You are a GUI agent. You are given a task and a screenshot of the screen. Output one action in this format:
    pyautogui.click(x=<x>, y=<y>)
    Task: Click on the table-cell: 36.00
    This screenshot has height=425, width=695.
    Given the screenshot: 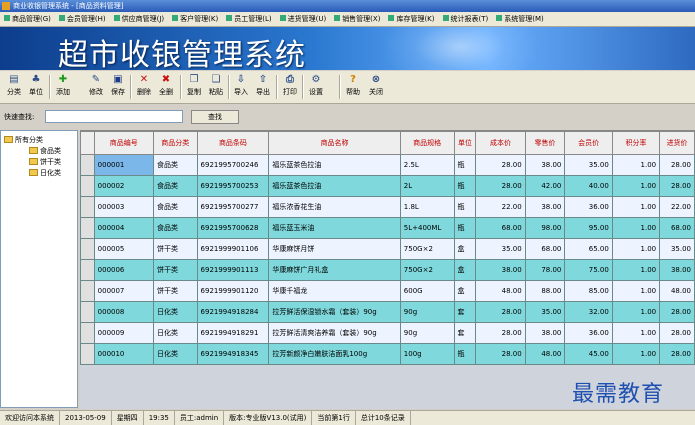 What is the action you would take?
    pyautogui.click(x=588, y=207)
    